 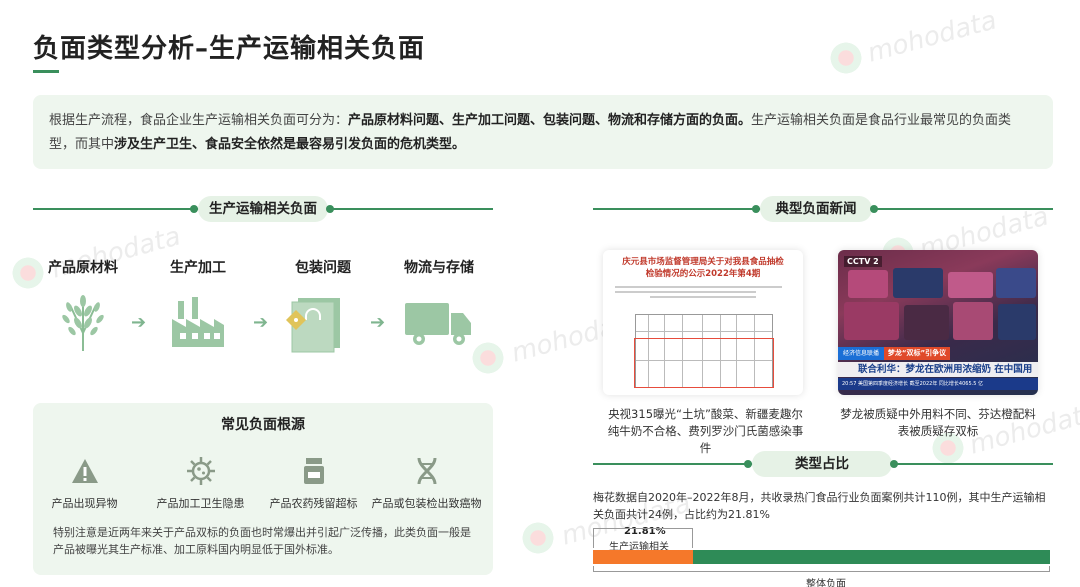 What do you see at coordinates (200, 471) in the screenshot?
I see `virus-icon` at bounding box center [200, 471].